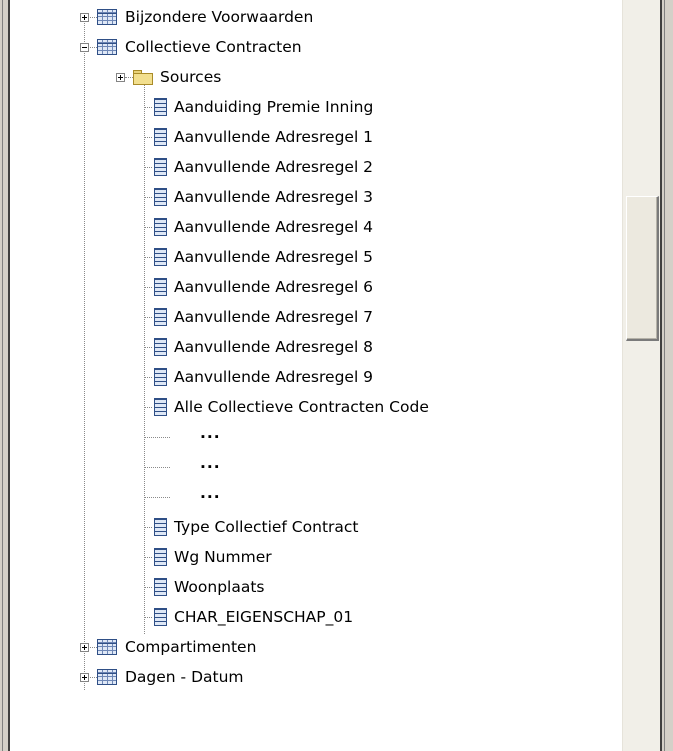 The width and height of the screenshot is (673, 751). Describe the element at coordinates (273, 197) in the screenshot. I see `tree-node-label: Aanvullende Adresregel 3` at that location.